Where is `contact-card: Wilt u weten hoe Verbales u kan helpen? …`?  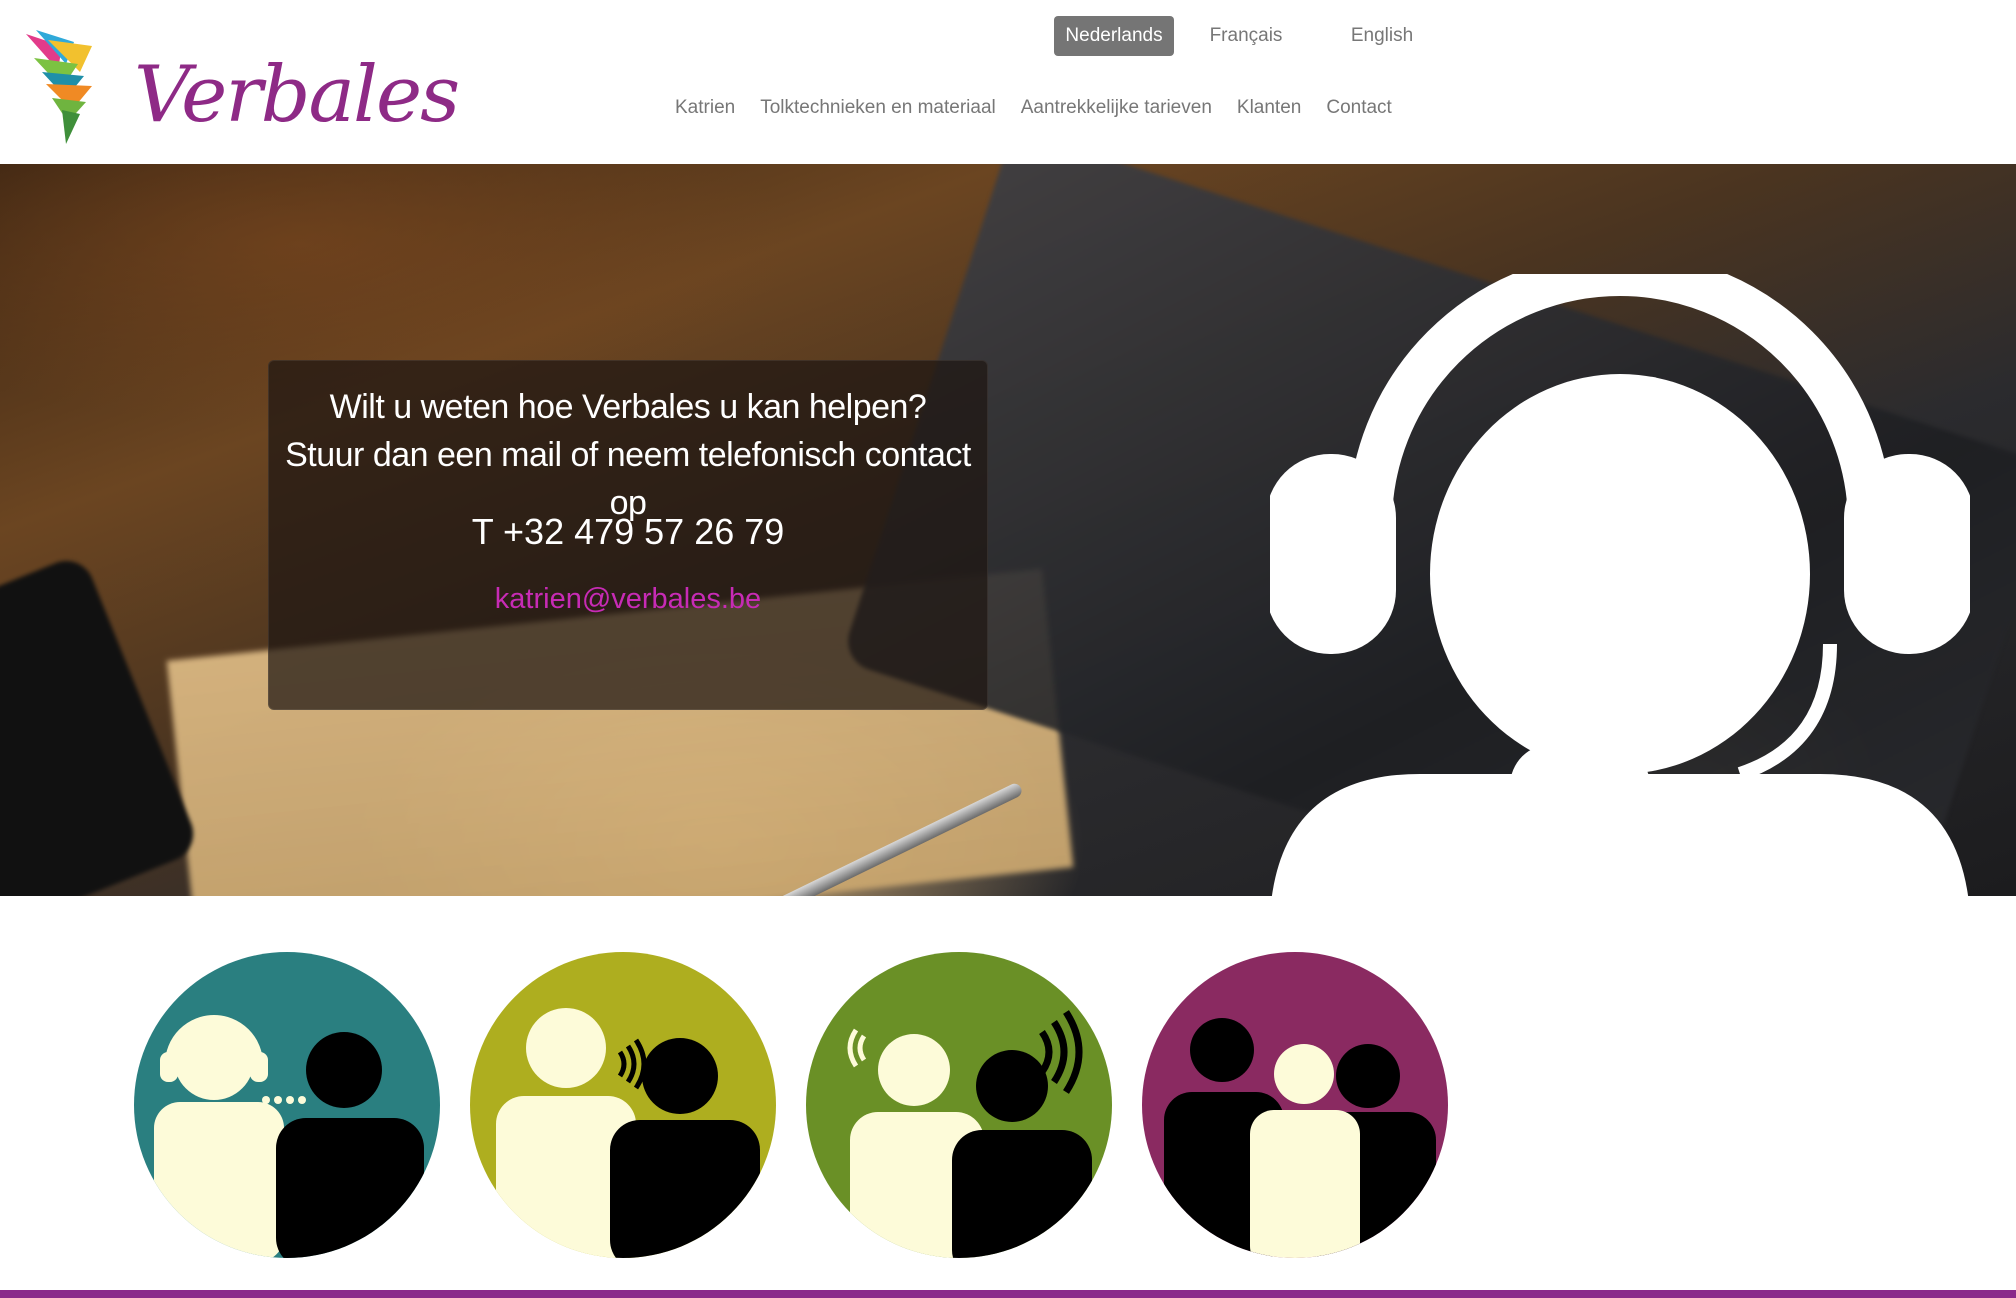
contact-card: Wilt u weten hoe Verbales u kan helpen? … is located at coordinates (628, 535).